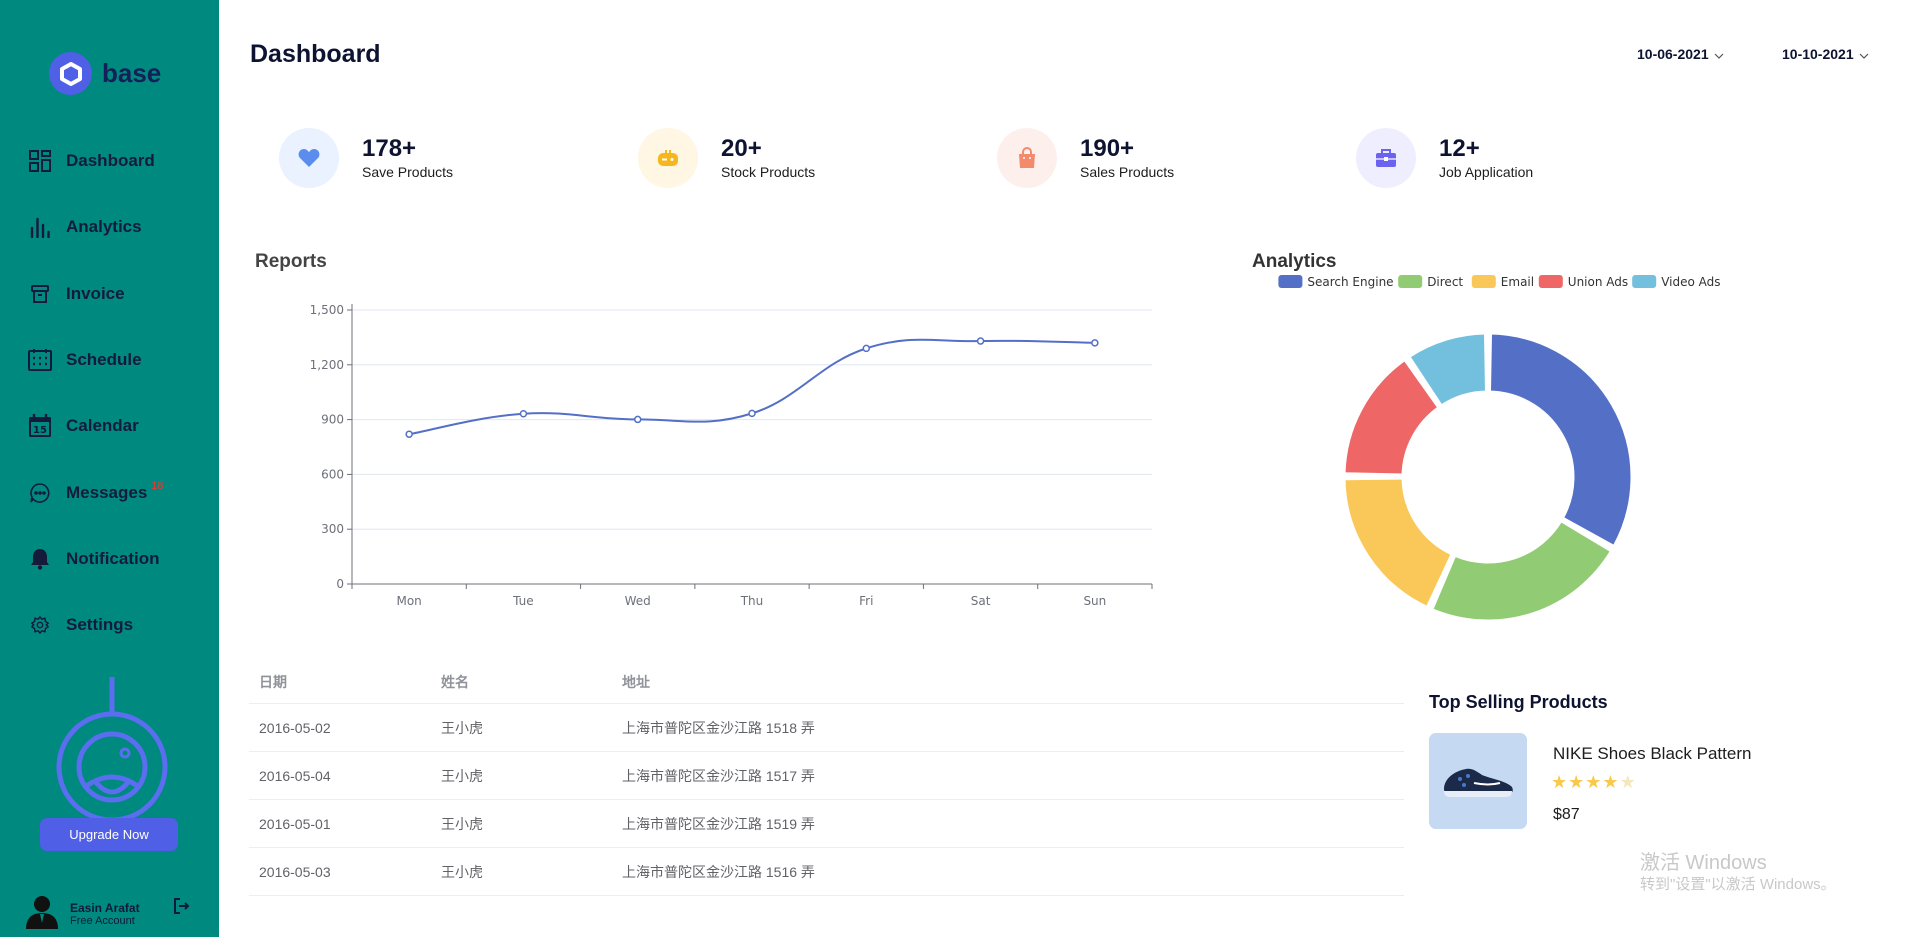 The width and height of the screenshot is (1920, 937). I want to click on stat-label: Stock Products, so click(768, 172).